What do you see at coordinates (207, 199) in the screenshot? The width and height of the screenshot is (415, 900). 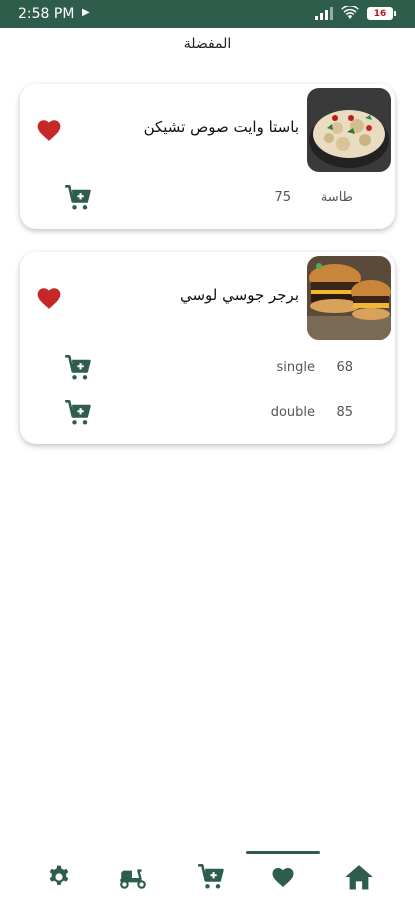 I see `variant-row: طاسة 75` at bounding box center [207, 199].